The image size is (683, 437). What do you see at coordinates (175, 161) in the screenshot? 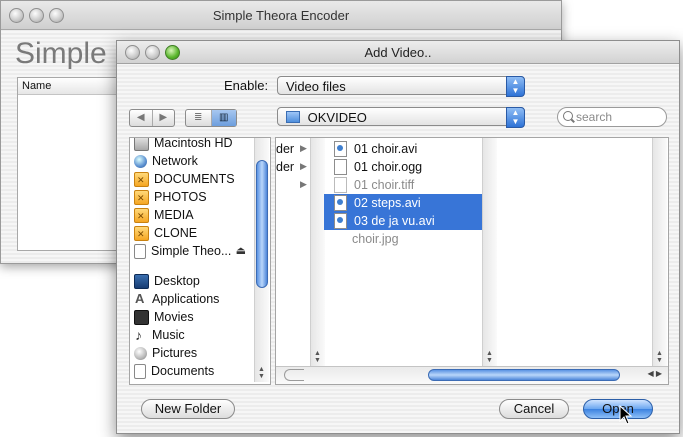
I see `sidebar-item-label: Network` at bounding box center [175, 161].